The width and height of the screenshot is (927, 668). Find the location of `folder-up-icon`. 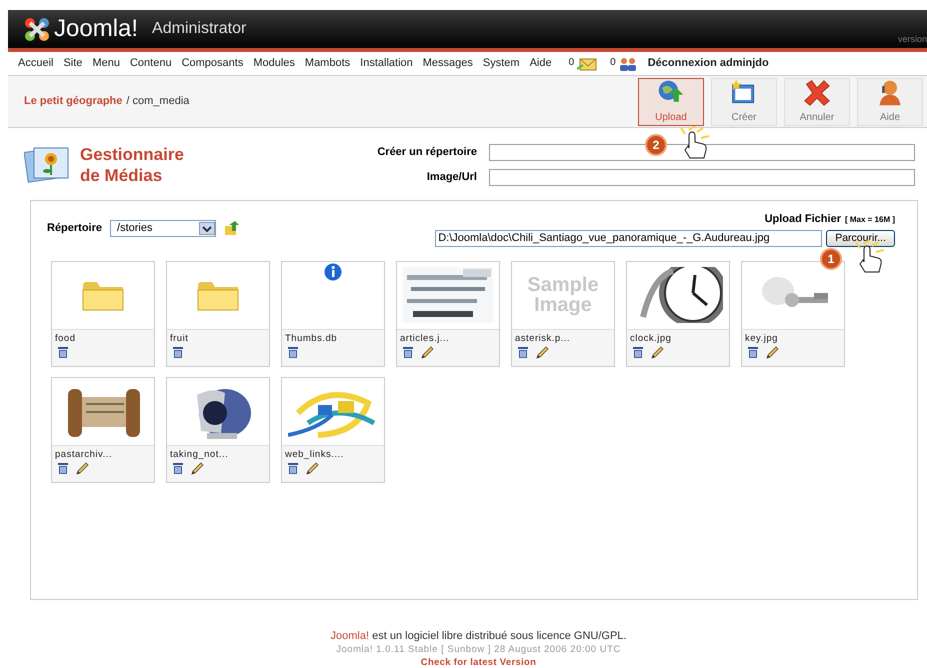

folder-up-icon is located at coordinates (232, 228).